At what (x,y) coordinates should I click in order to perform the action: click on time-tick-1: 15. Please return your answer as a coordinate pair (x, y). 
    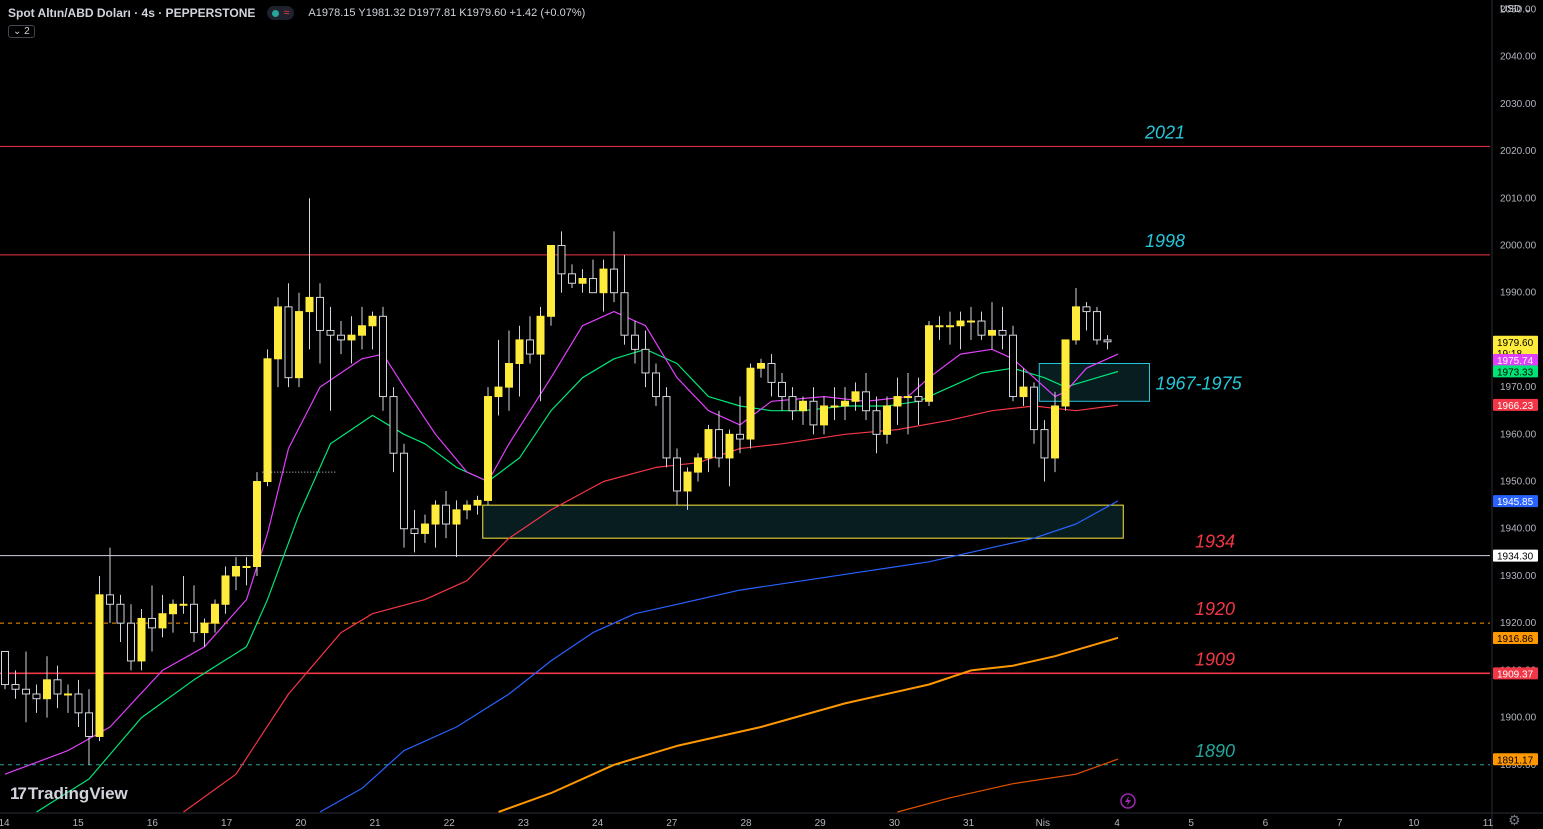
    Looking at the image, I should click on (79, 823).